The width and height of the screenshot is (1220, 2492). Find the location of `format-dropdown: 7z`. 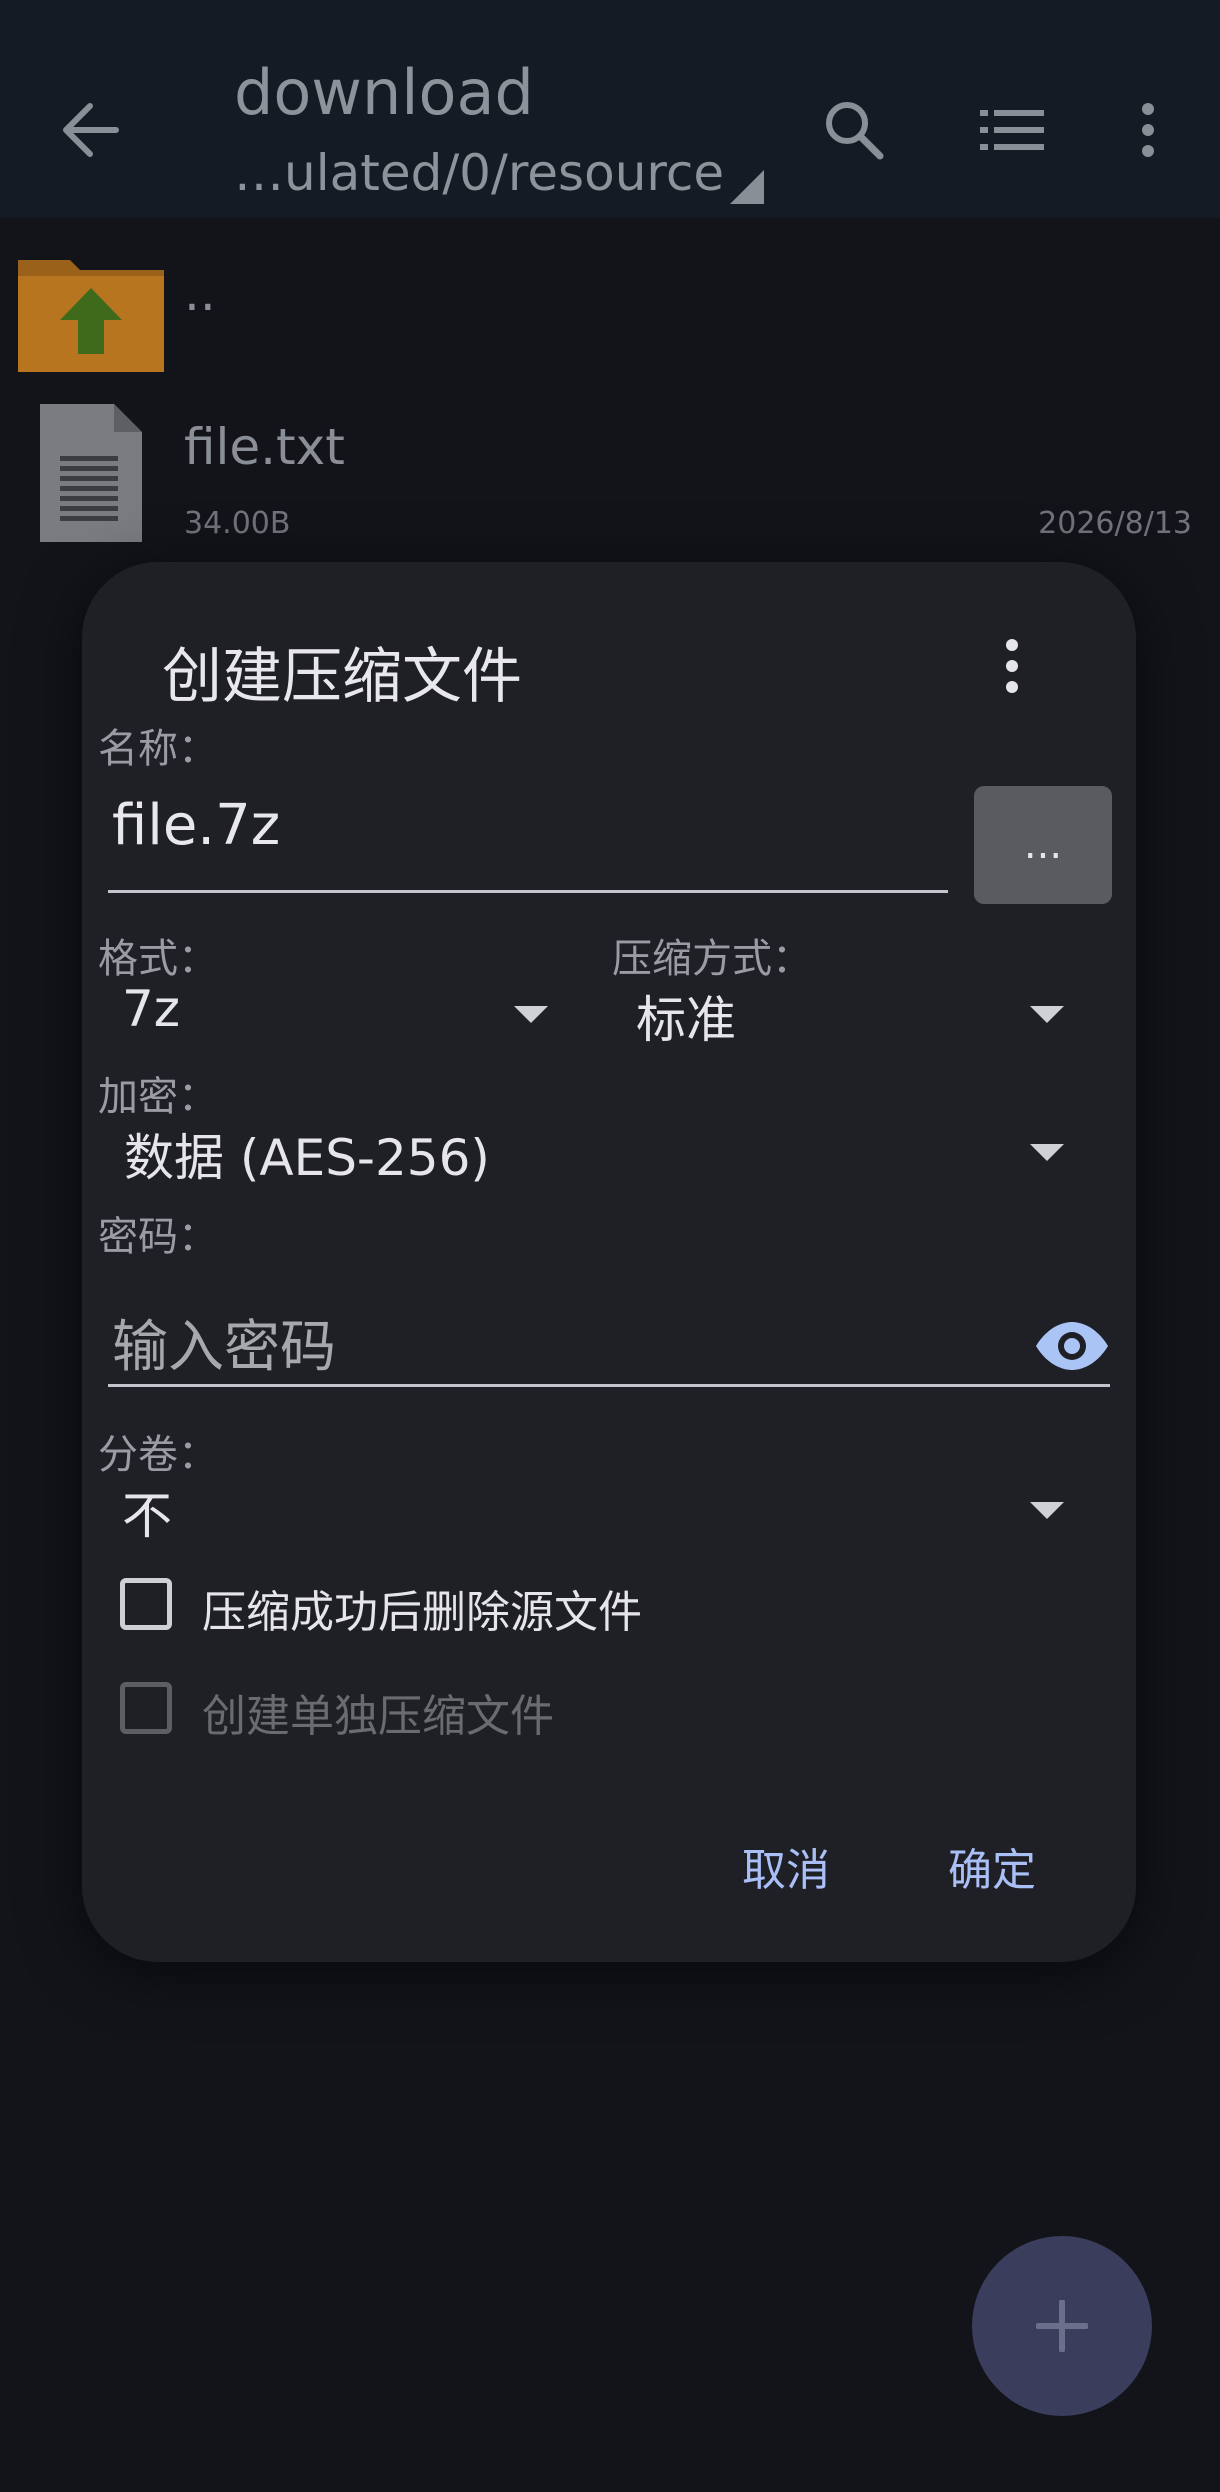

format-dropdown: 7z is located at coordinates (327, 1012).